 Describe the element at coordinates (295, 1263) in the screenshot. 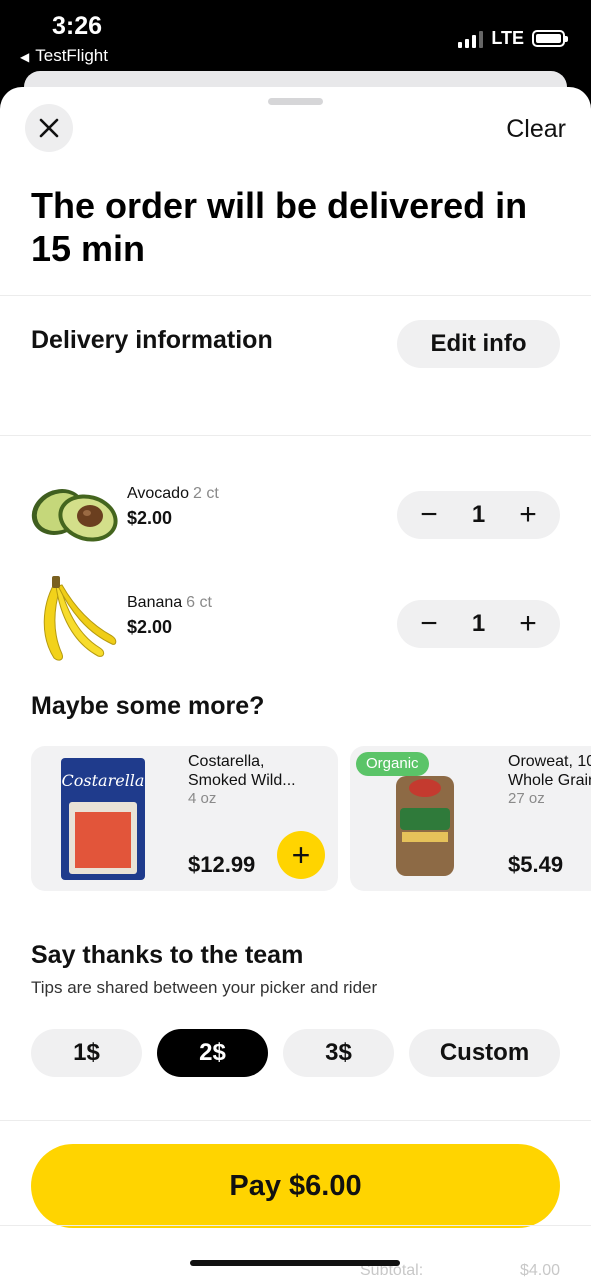

I see `home-indicator` at that location.